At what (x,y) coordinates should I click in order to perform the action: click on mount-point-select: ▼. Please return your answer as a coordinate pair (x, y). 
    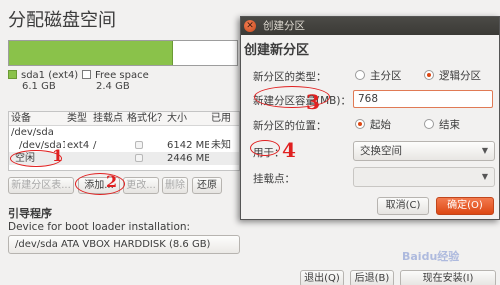
    Looking at the image, I should click on (424, 177).